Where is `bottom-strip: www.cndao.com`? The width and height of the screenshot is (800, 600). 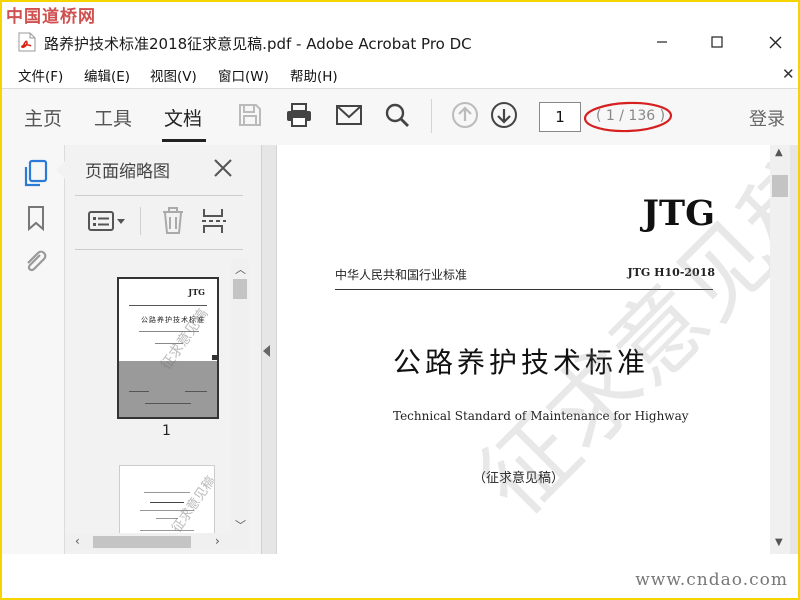
bottom-strip: www.cndao.com is located at coordinates (400, 576).